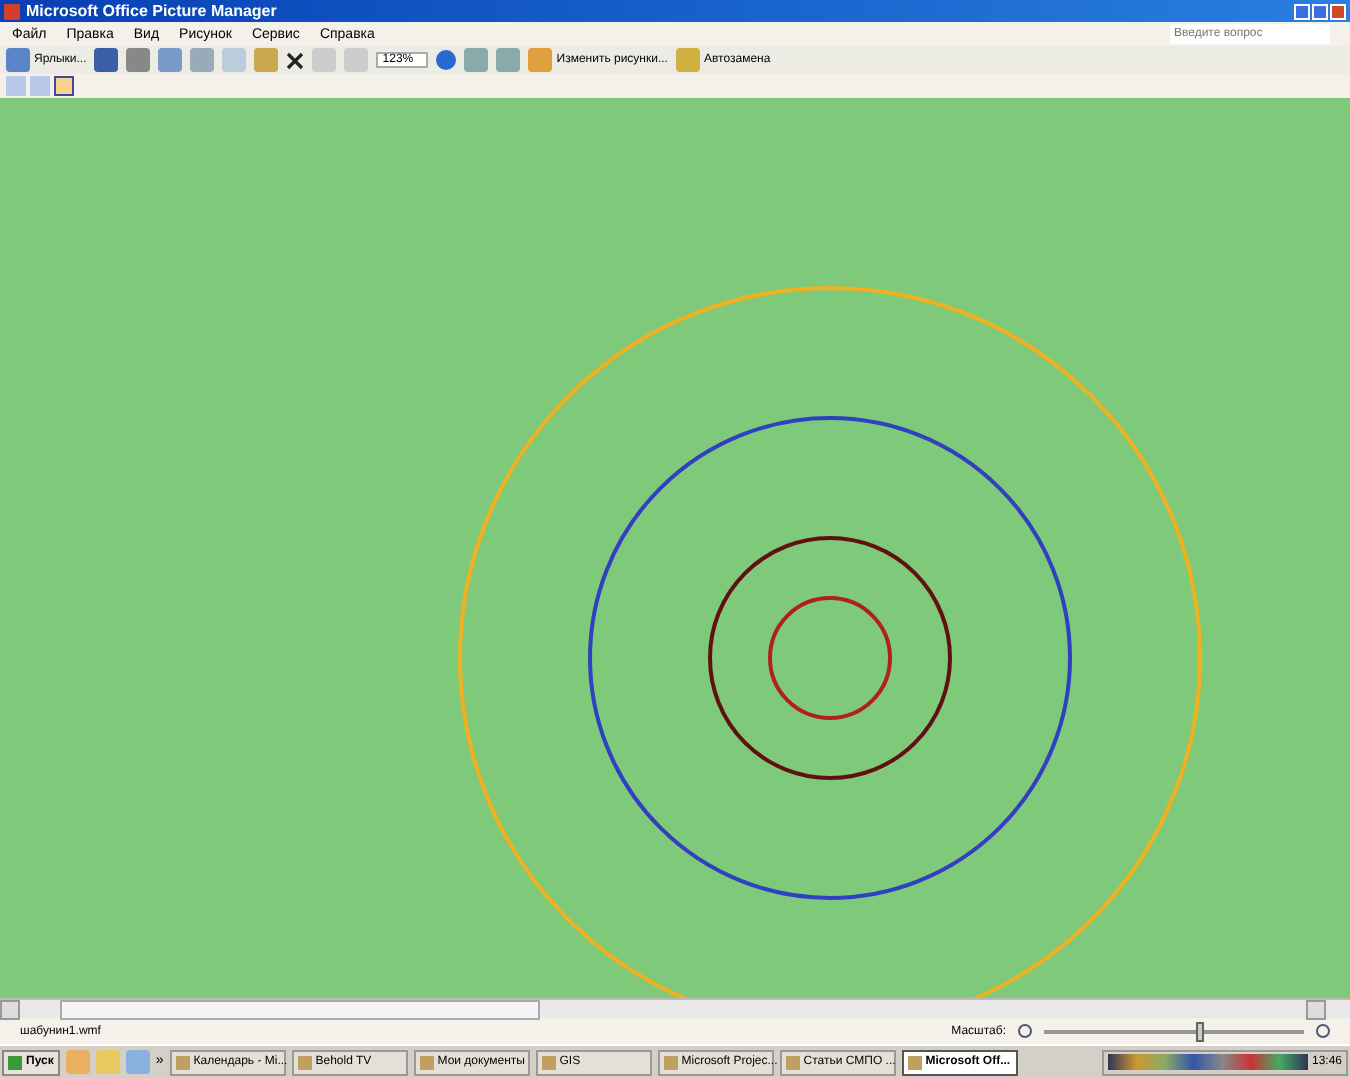 This screenshot has width=1350, height=1078. I want to click on horizontal-scrollbar-thumb, so click(300, 1010).